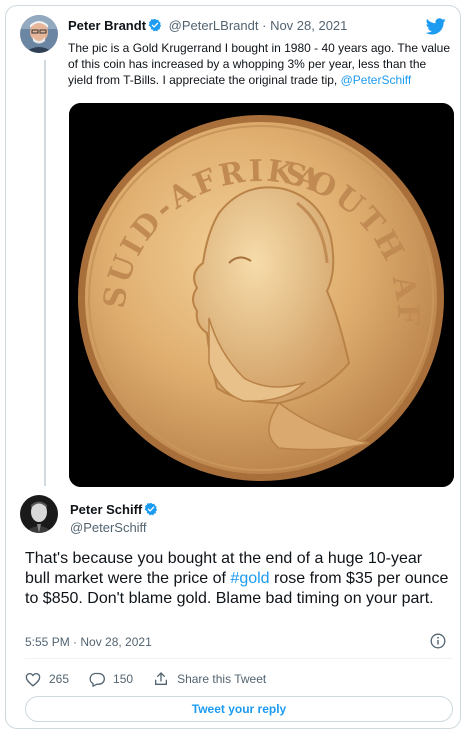 The image size is (468, 737). What do you see at coordinates (39, 34) in the screenshot?
I see `peter-brandt-avatar` at bounding box center [39, 34].